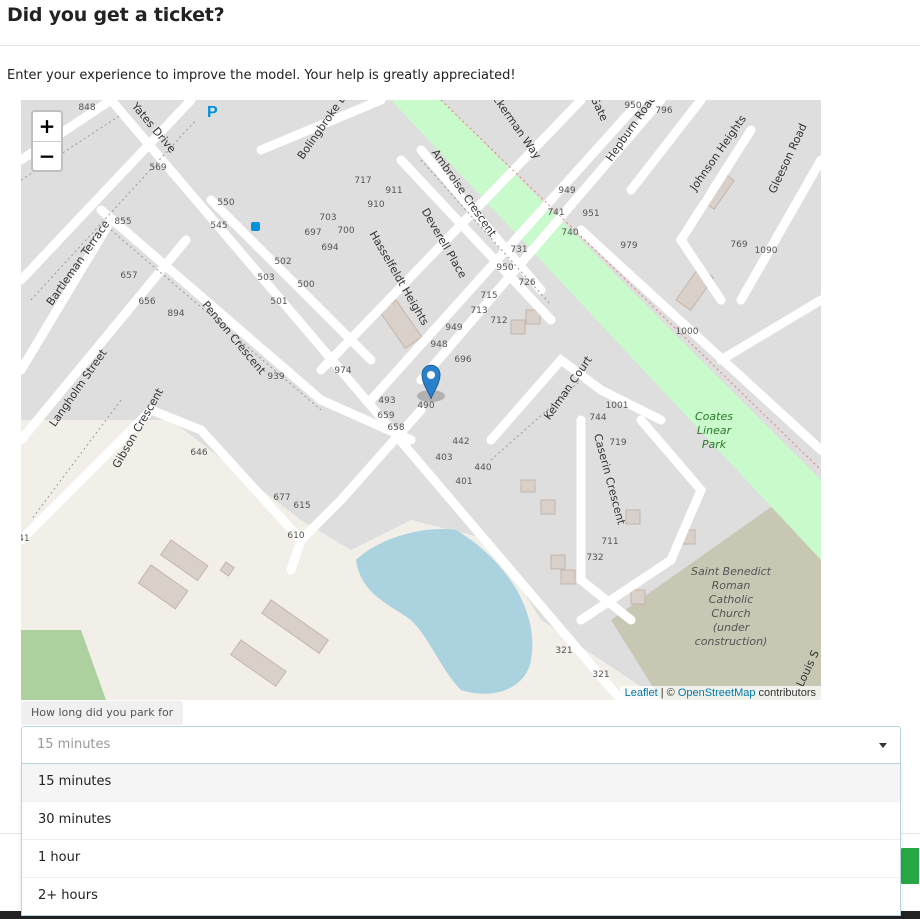  Describe the element at coordinates (282, 262) in the screenshot. I see `house-number-label: 502` at that location.